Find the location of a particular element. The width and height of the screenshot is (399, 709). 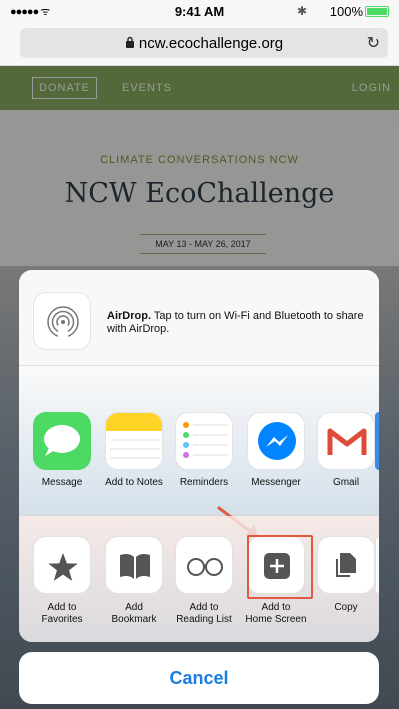

glasses-icon is located at coordinates (204, 565).